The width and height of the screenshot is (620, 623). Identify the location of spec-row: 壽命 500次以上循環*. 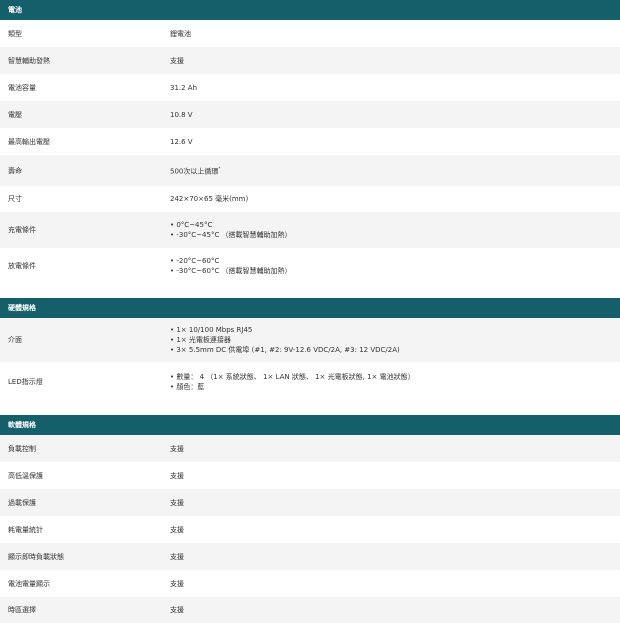
(310, 170).